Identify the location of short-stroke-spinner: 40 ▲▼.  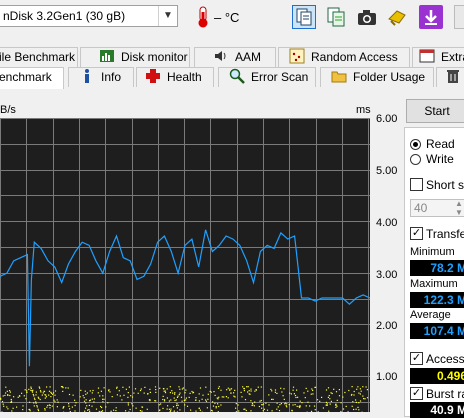
(437, 208).